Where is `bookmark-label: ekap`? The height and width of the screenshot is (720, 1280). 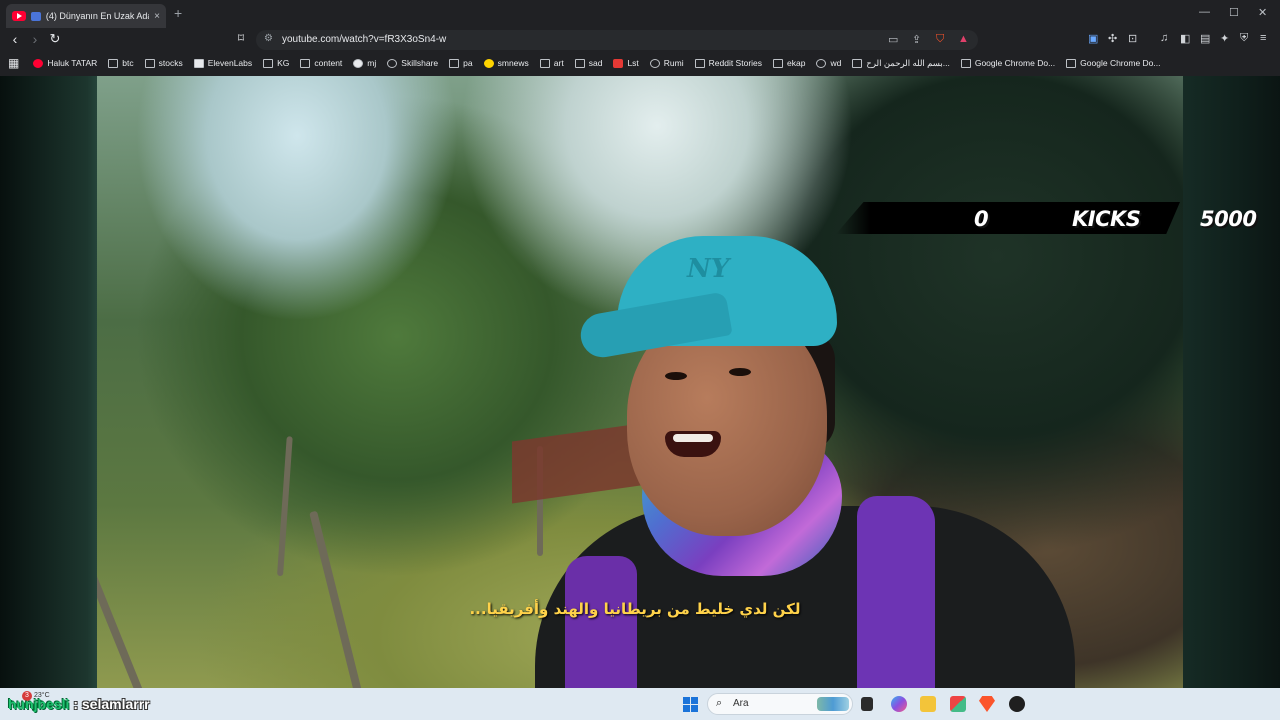
bookmark-label: ekap is located at coordinates (796, 63).